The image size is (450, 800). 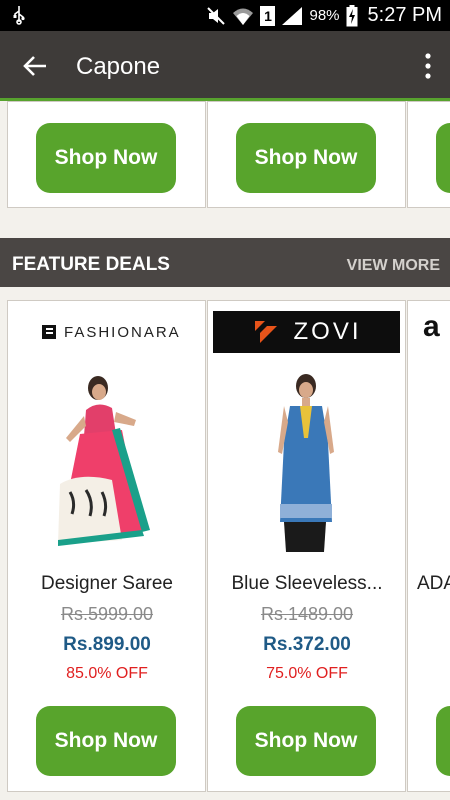 I want to click on status-bar: 1 98% 5:27 PM, so click(x=225, y=15).